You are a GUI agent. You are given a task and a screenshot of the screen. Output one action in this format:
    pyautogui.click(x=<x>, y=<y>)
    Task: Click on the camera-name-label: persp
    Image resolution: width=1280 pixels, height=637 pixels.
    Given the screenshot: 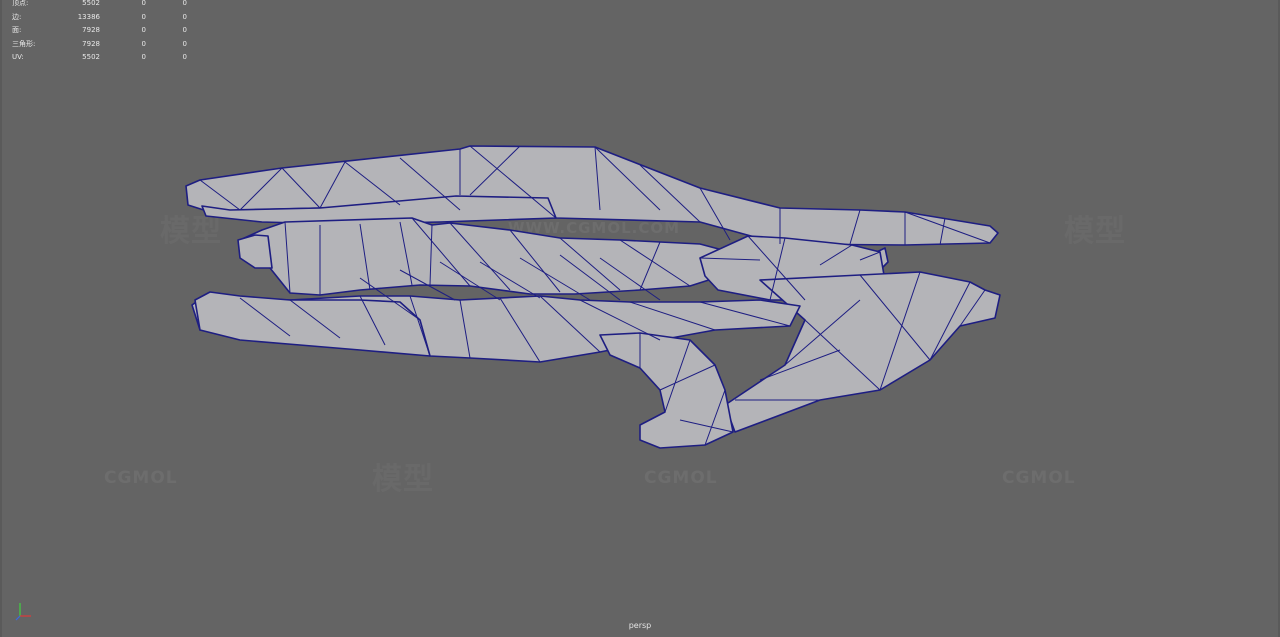 What is the action you would take?
    pyautogui.click(x=640, y=625)
    